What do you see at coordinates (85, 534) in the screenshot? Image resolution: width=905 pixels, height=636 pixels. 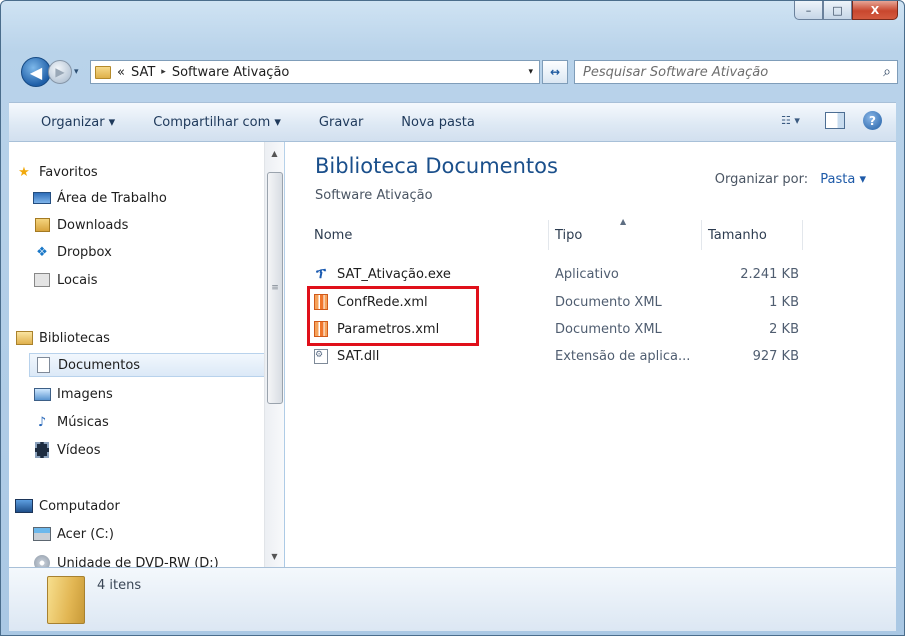 I see `nav-item-label: Acer (C:)` at bounding box center [85, 534].